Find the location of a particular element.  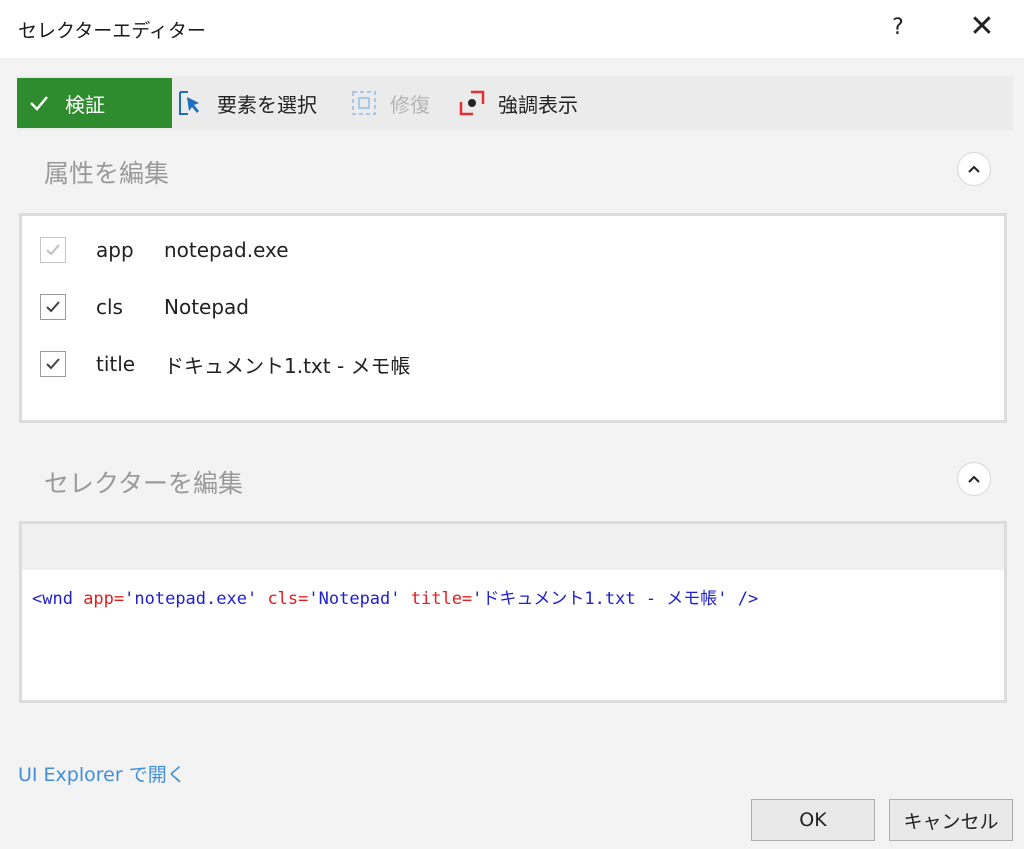

help-button: ? is located at coordinates (898, 28).